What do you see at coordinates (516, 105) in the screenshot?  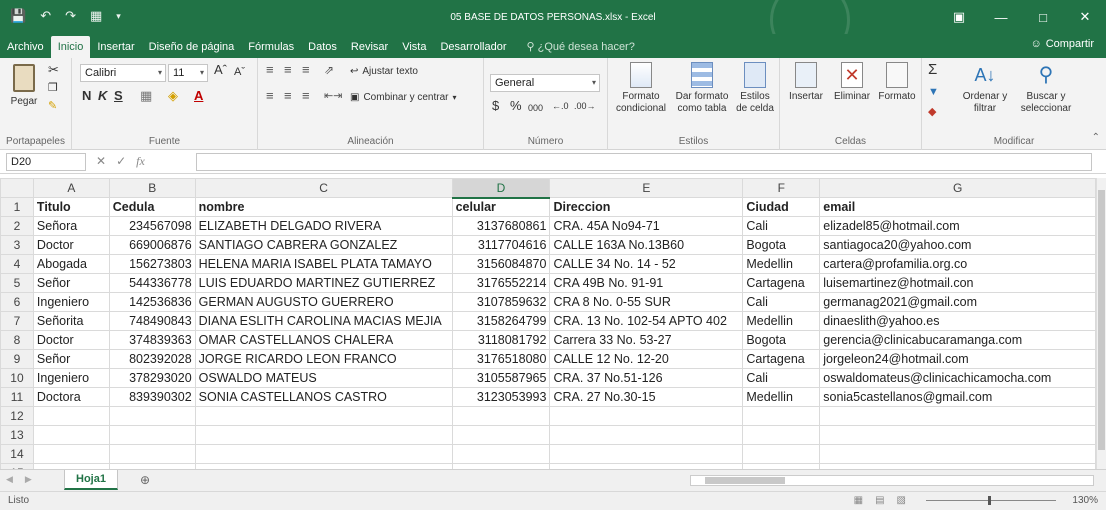 I see `percent-button: %` at bounding box center [516, 105].